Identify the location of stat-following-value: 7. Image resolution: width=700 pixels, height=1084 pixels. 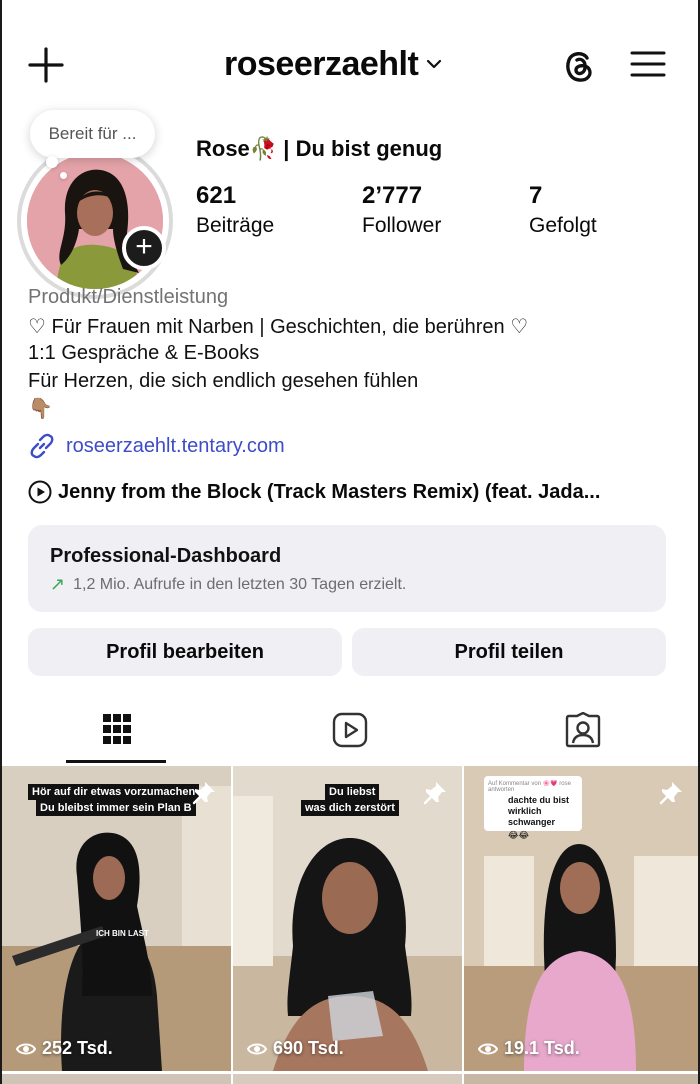
(536, 195).